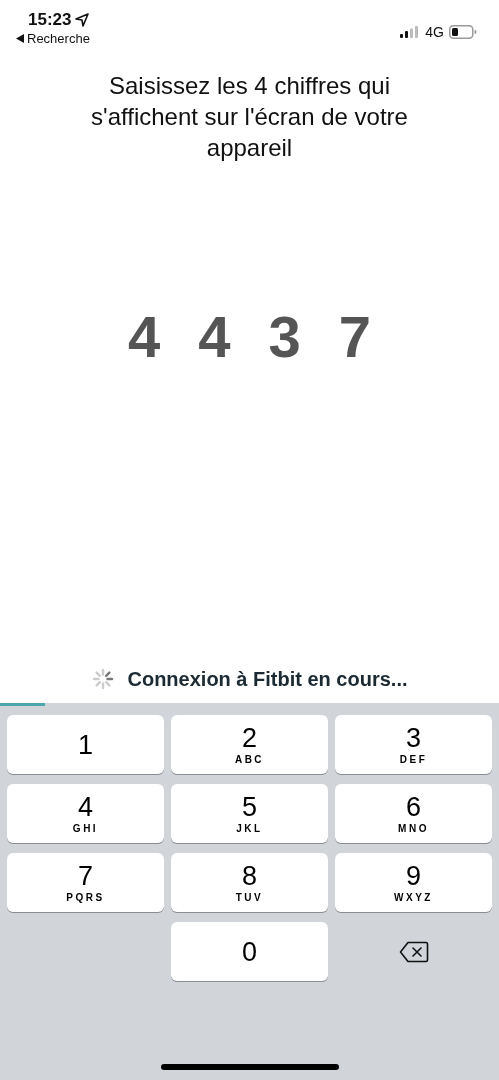 The width and height of the screenshot is (499, 1080). I want to click on keypad-key: 9 WXYZ, so click(413, 882).